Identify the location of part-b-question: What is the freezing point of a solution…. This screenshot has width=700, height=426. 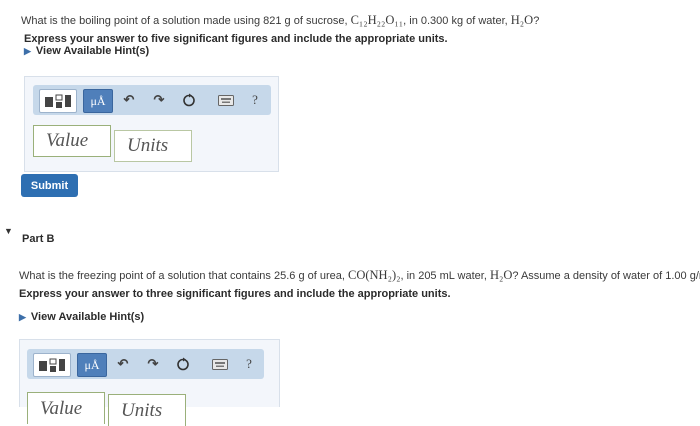
(359, 275).